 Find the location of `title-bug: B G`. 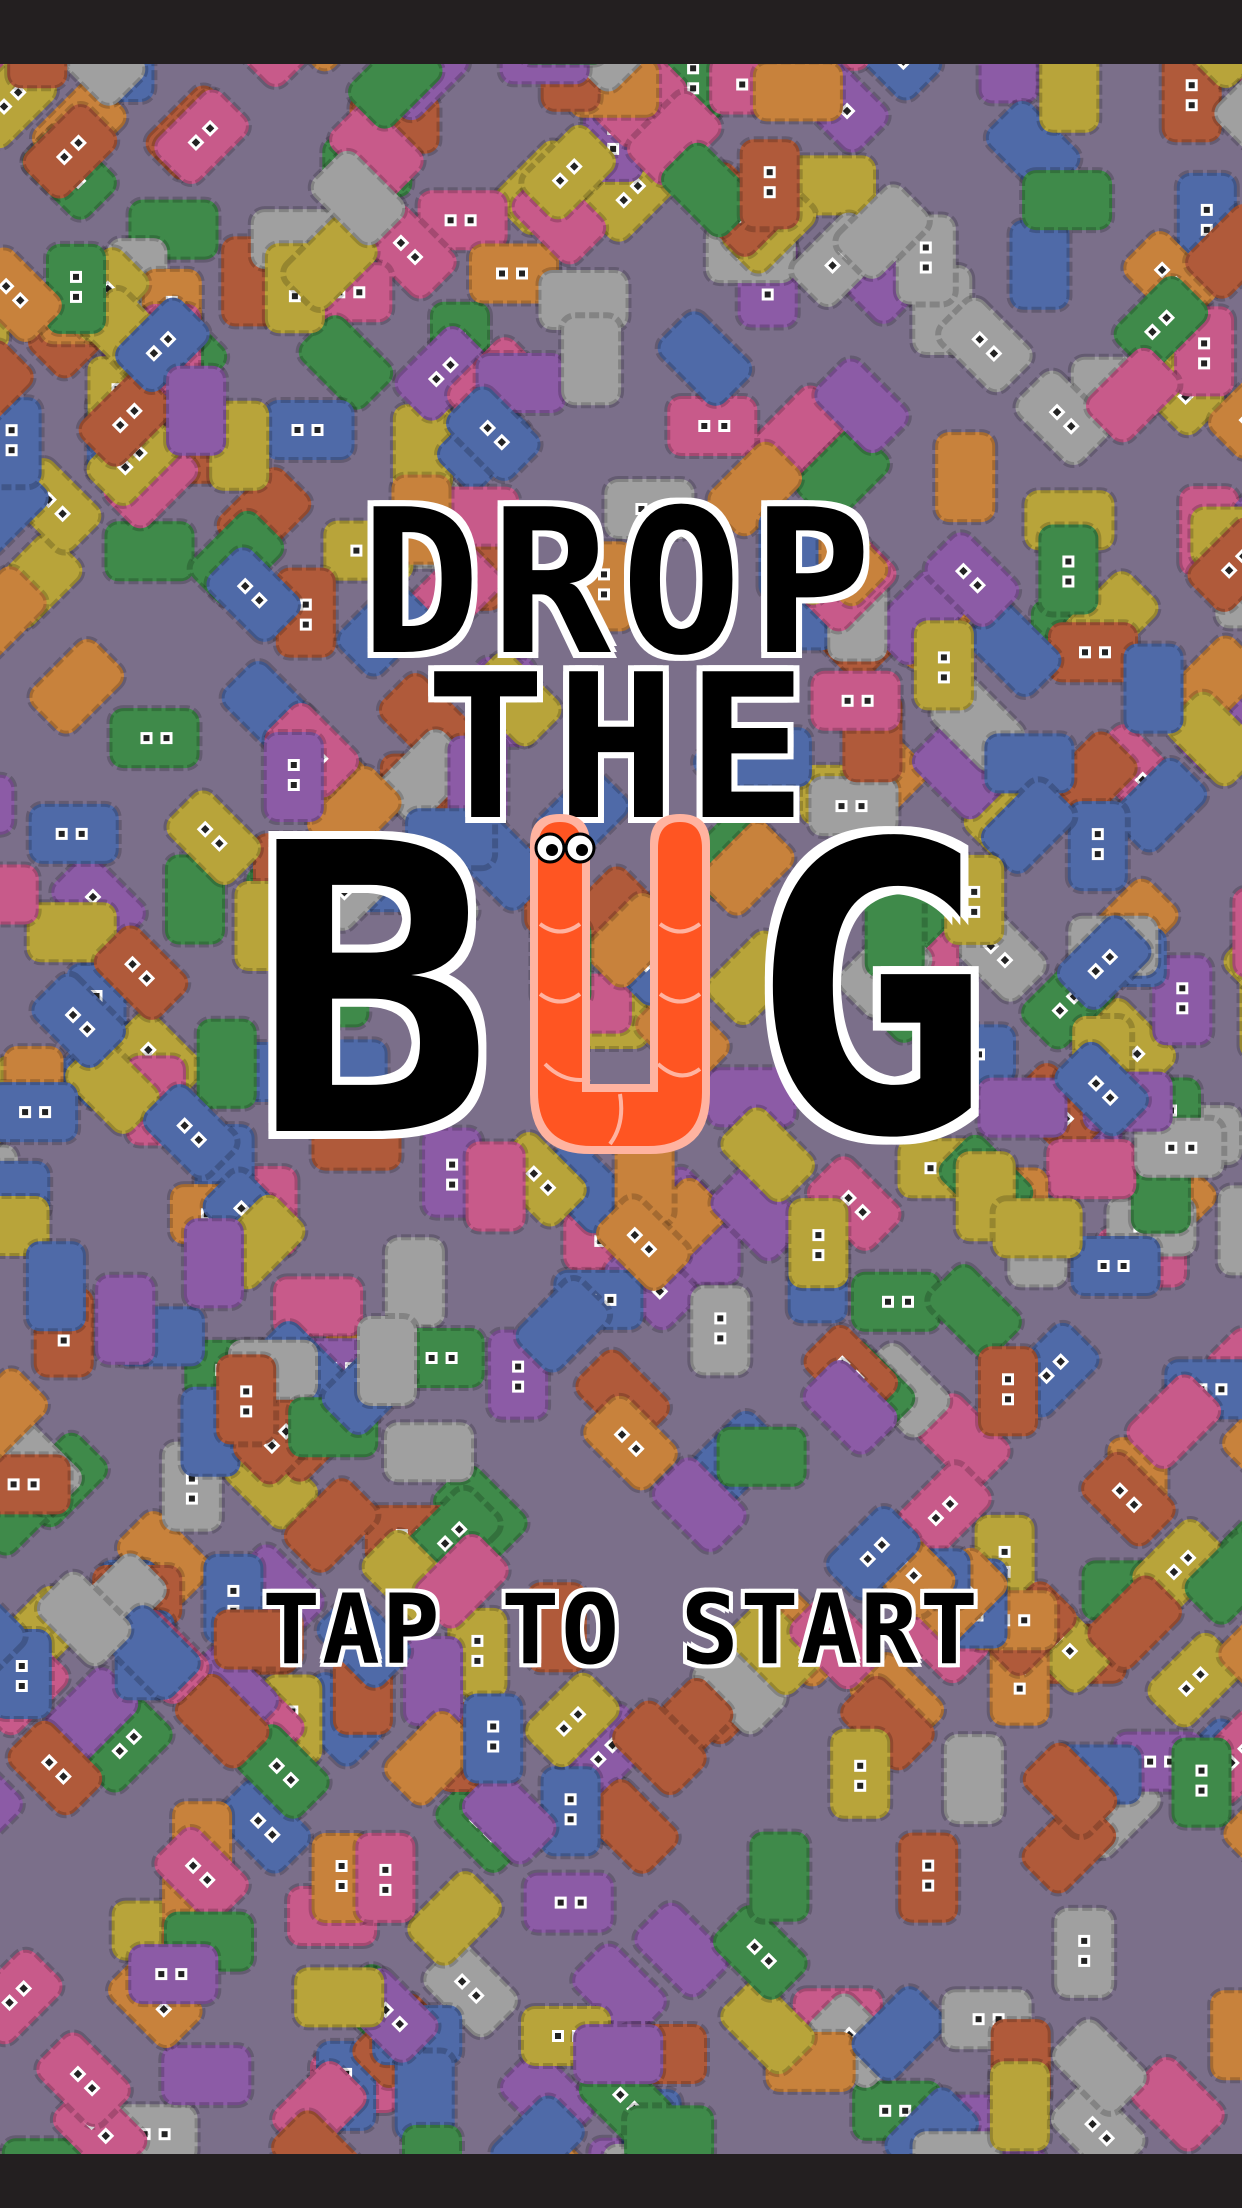

title-bug: B G is located at coordinates (621, 994).